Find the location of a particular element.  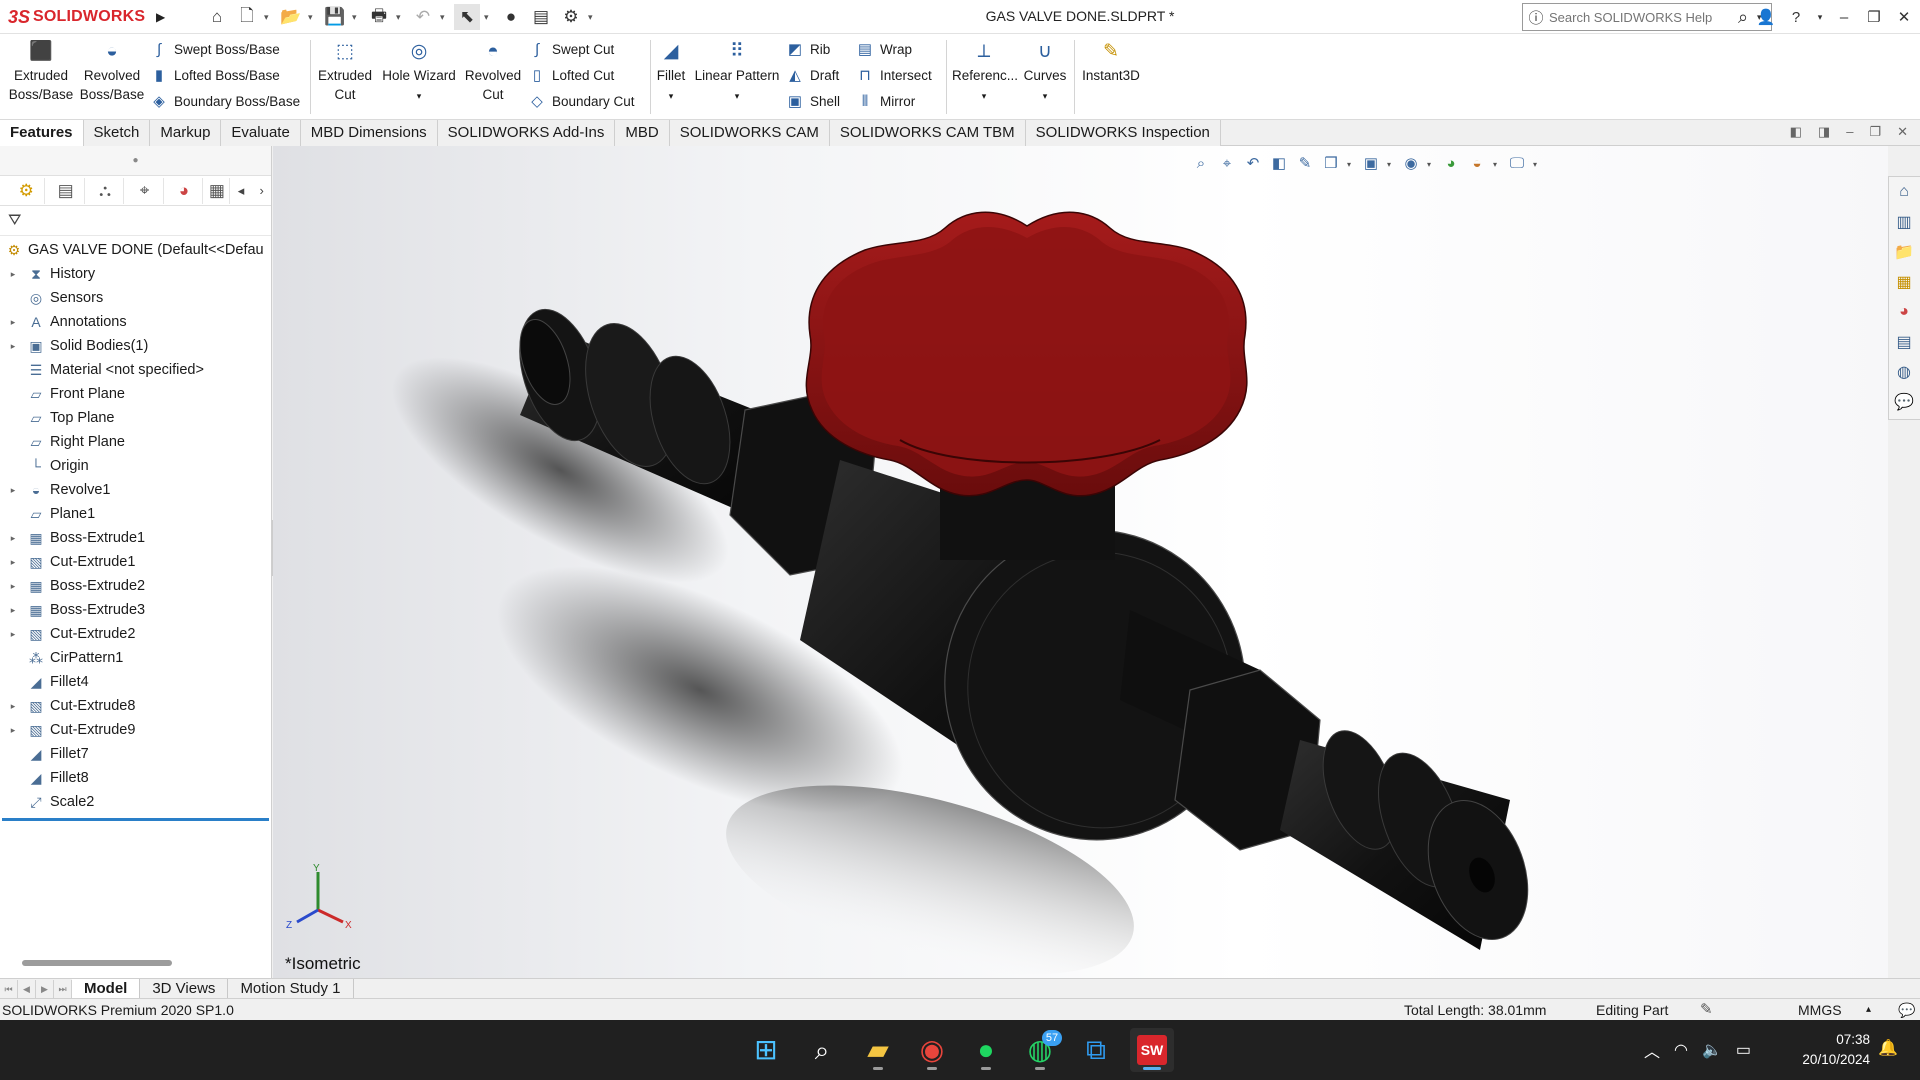

tab-solidworks-add-ins: SOLIDWORKS Add-Ins is located at coordinates (526, 133).